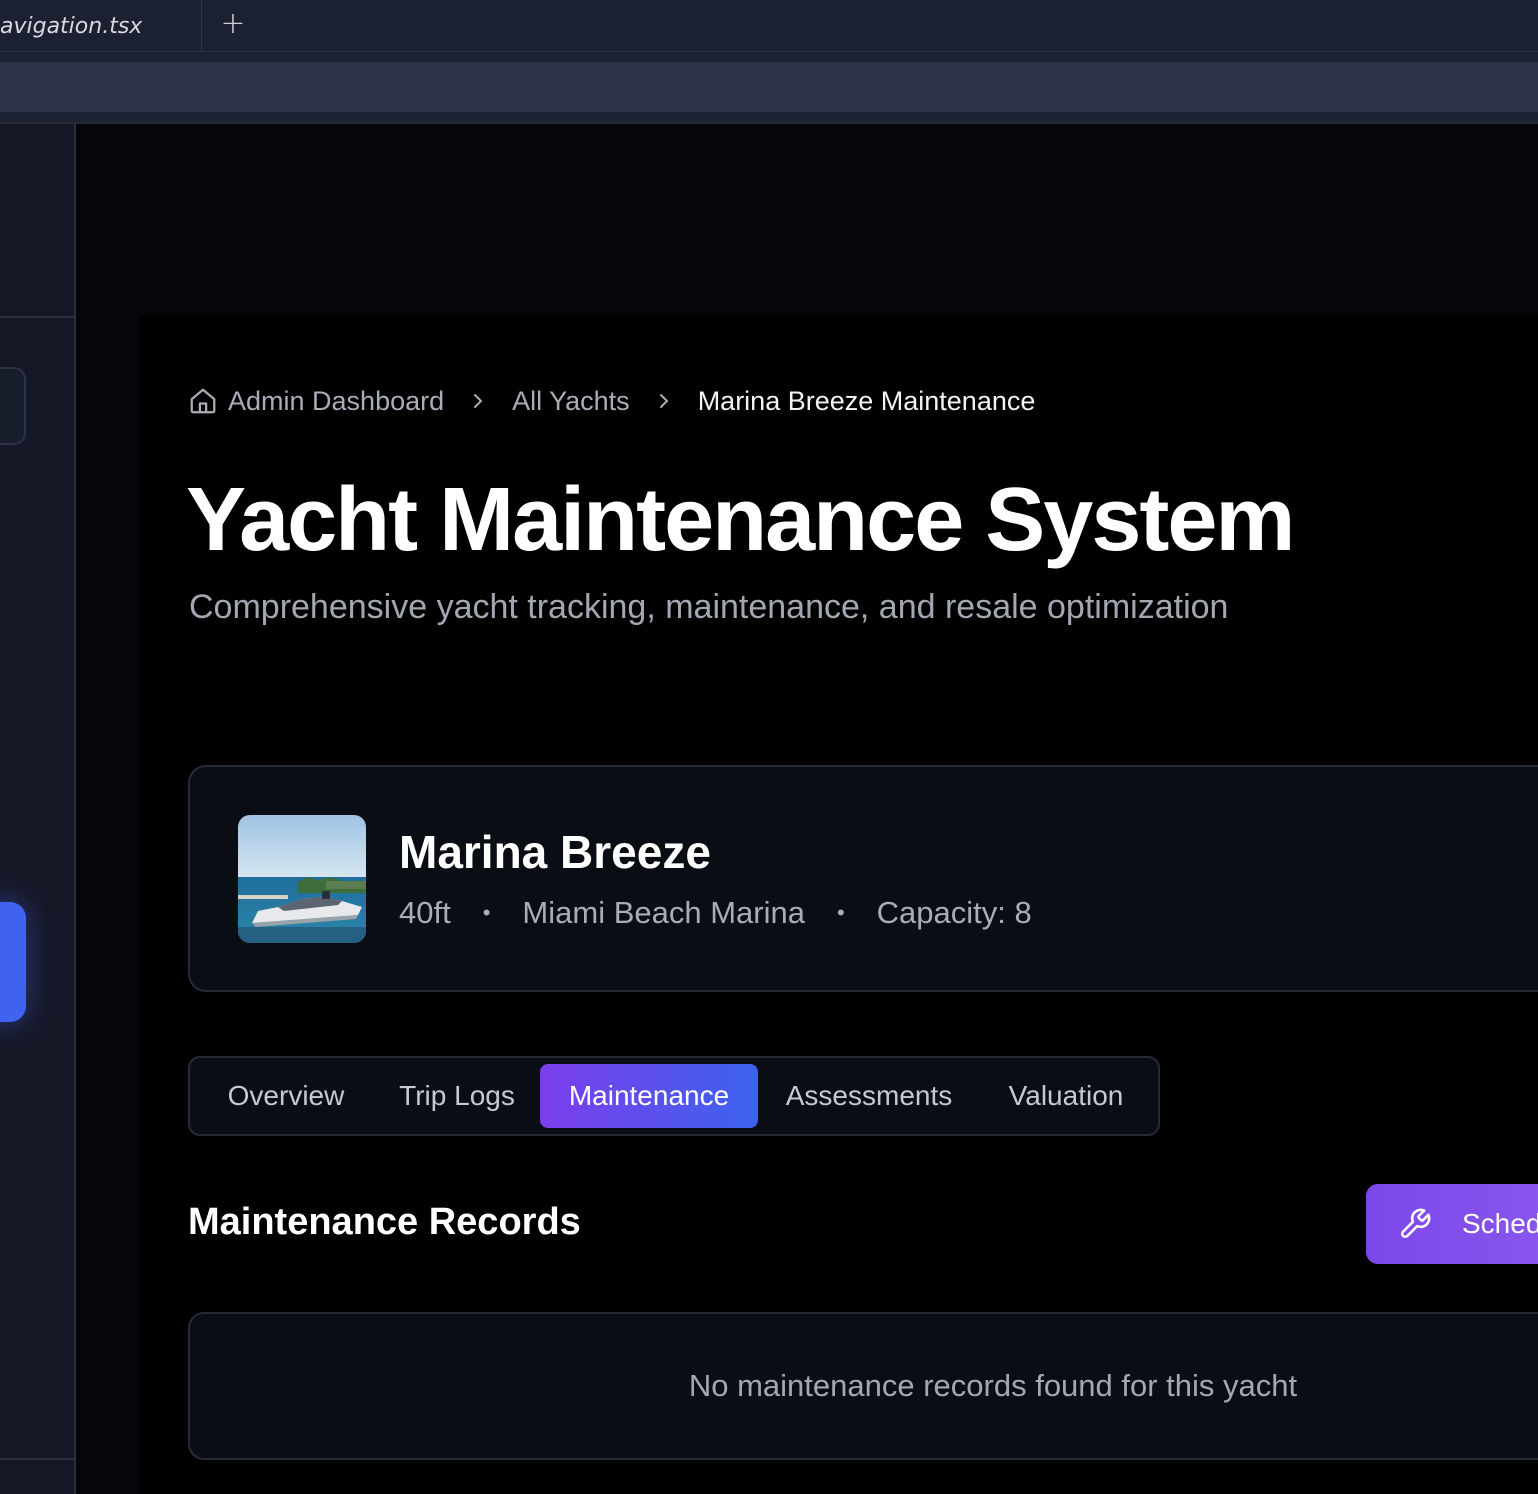 This screenshot has width=1538, height=1494. I want to click on editor-address-bar, so click(769, 87).